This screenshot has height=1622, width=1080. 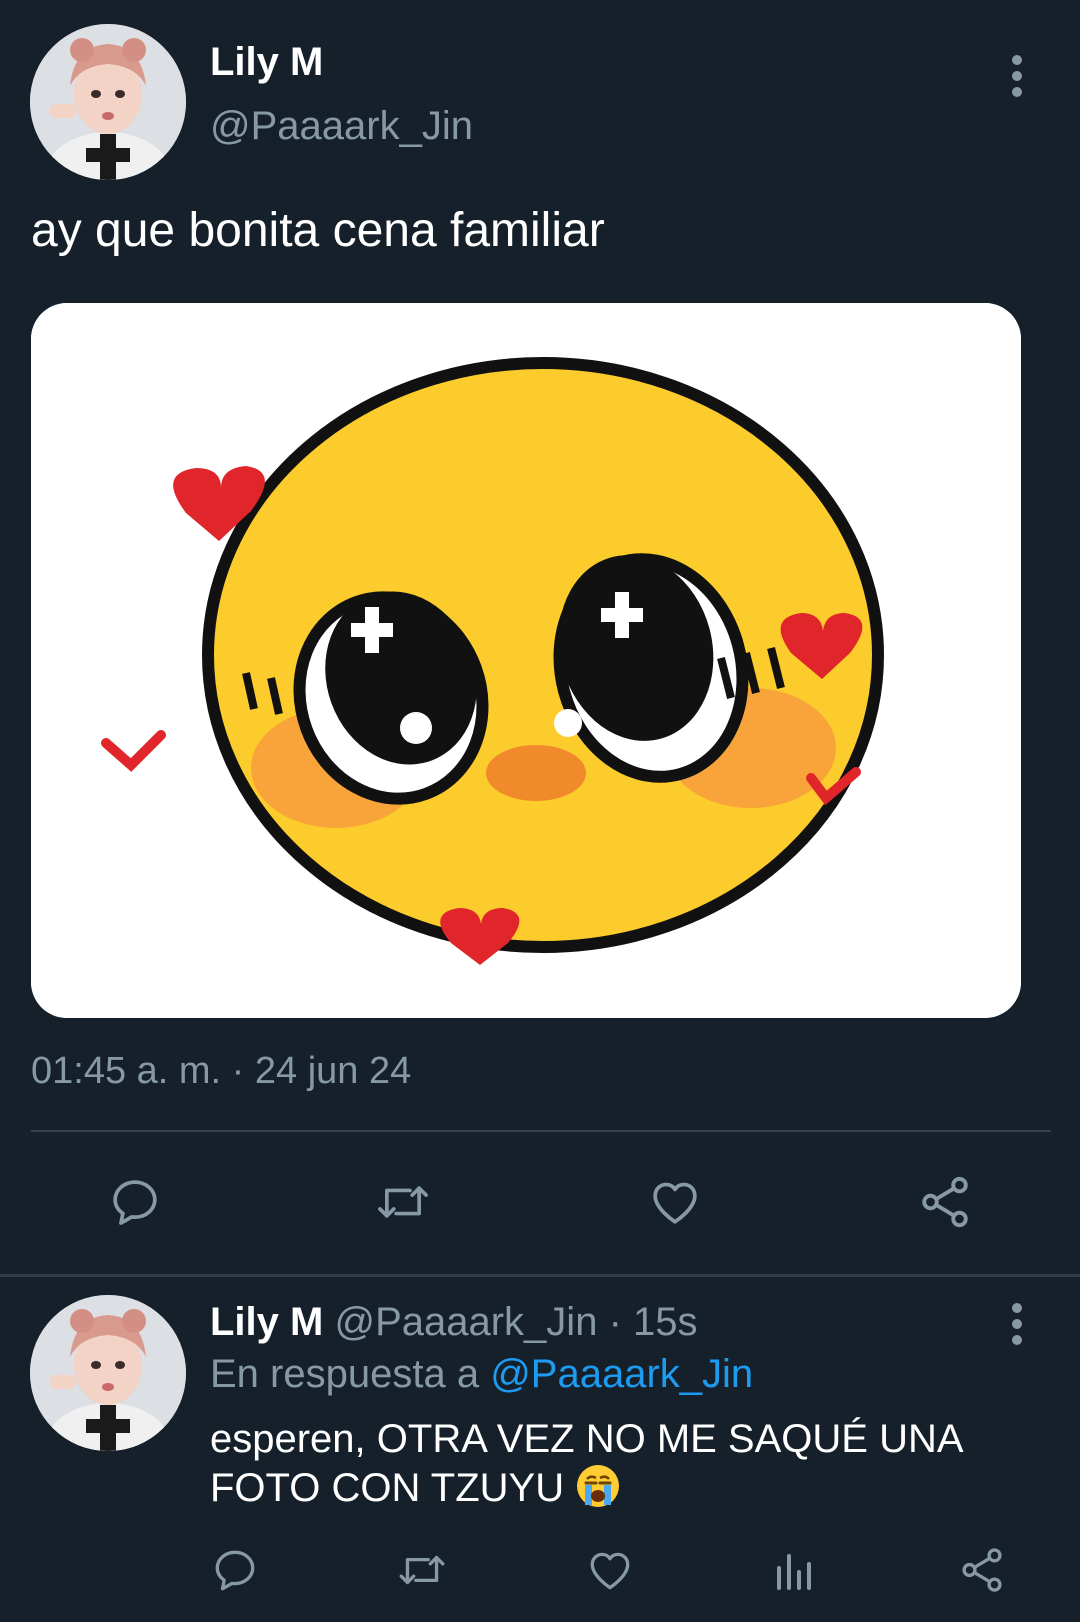 What do you see at coordinates (318, 230) in the screenshot?
I see `tweet-text: ay que bonita cena familiar` at bounding box center [318, 230].